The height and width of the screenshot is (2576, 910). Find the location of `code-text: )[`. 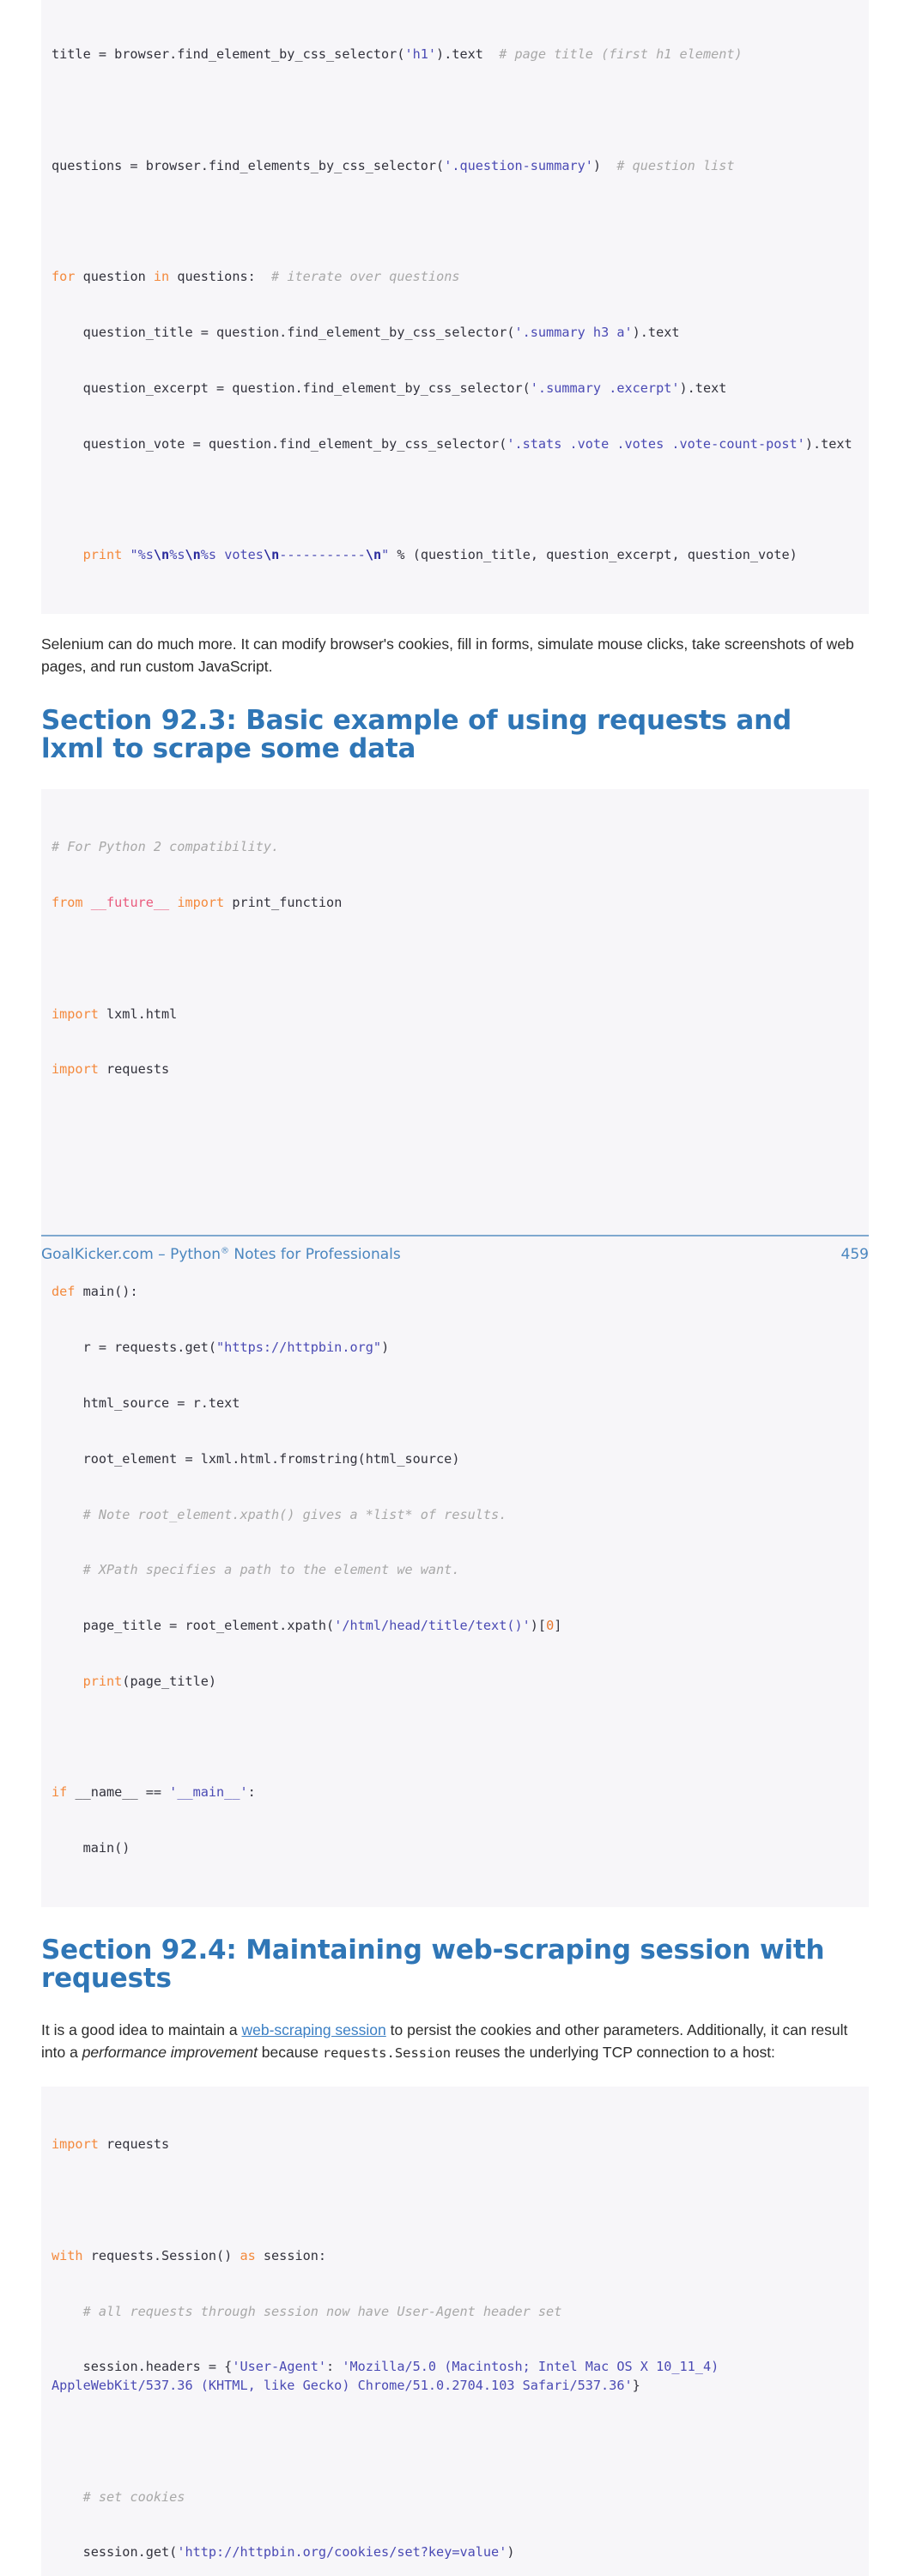

code-text: )[ is located at coordinates (538, 1626).